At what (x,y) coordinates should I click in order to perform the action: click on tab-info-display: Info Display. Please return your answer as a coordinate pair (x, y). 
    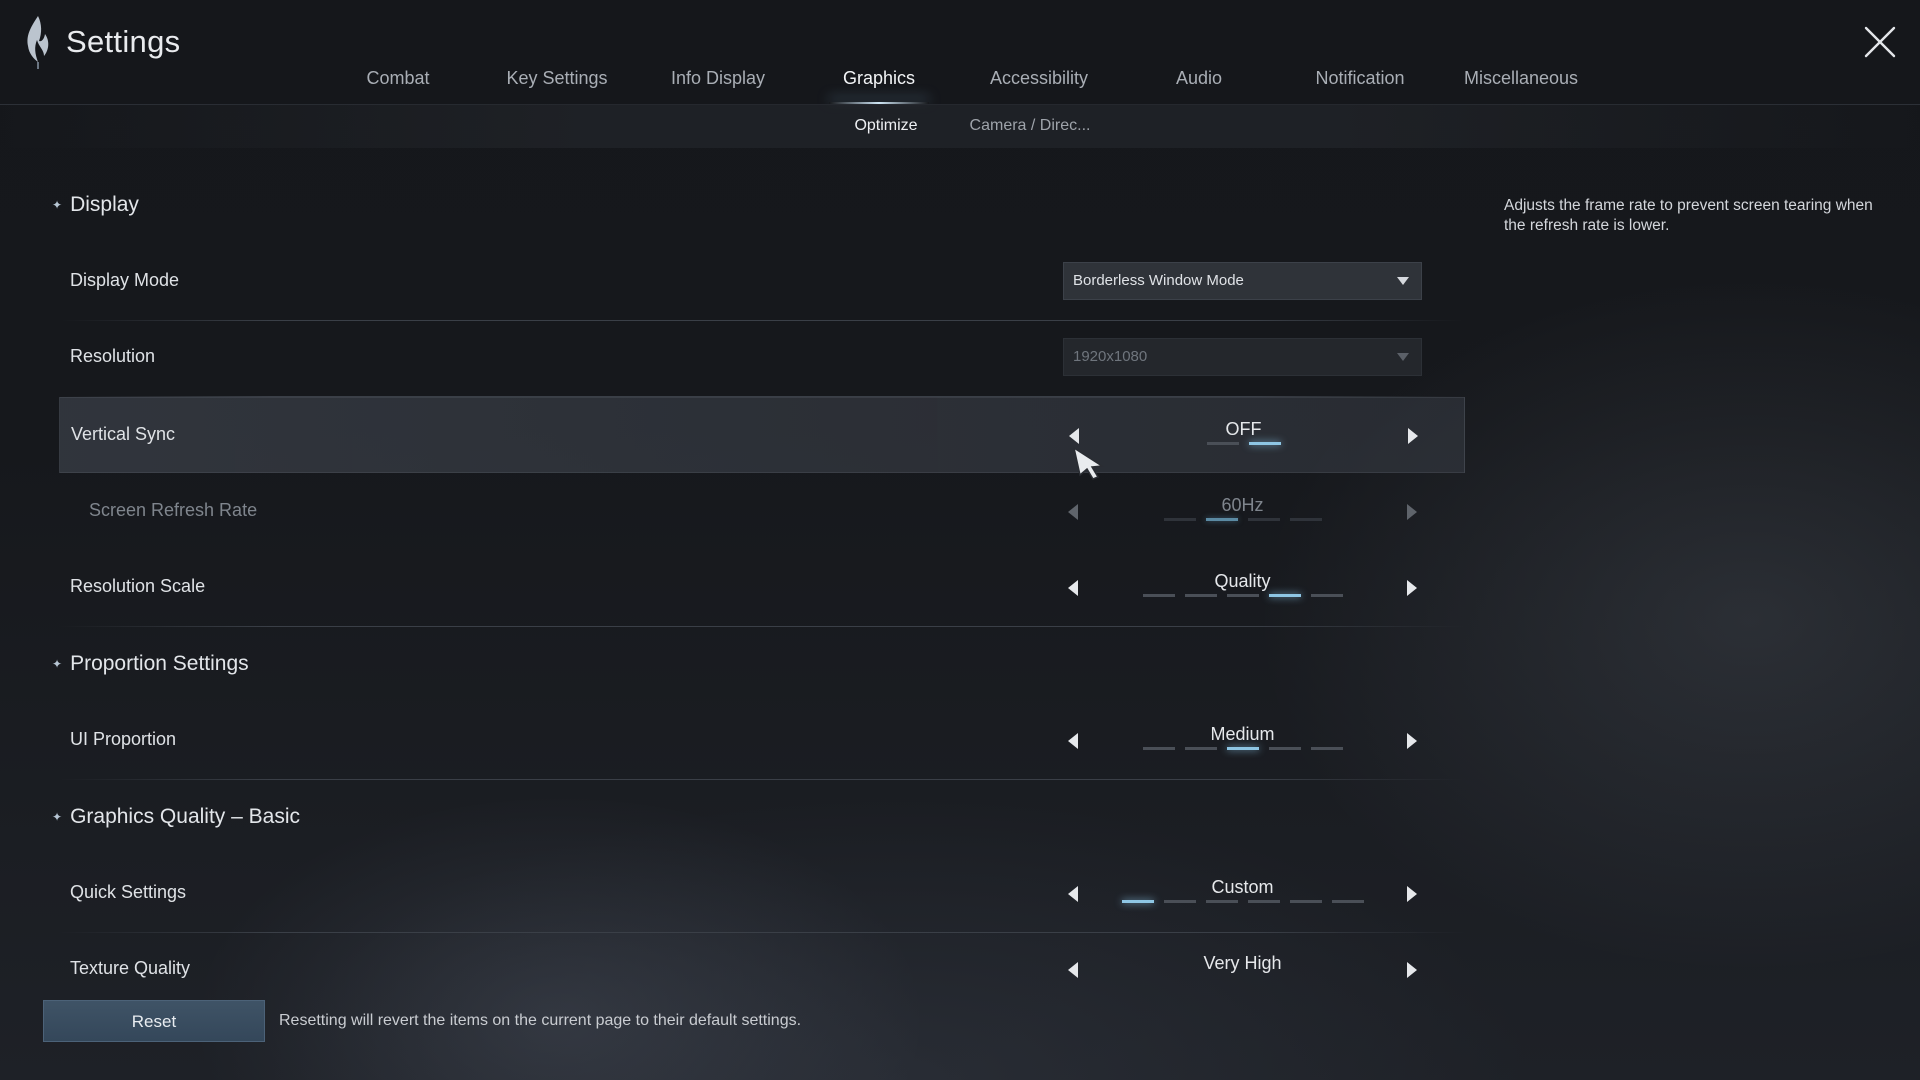
    Looking at the image, I should click on (718, 82).